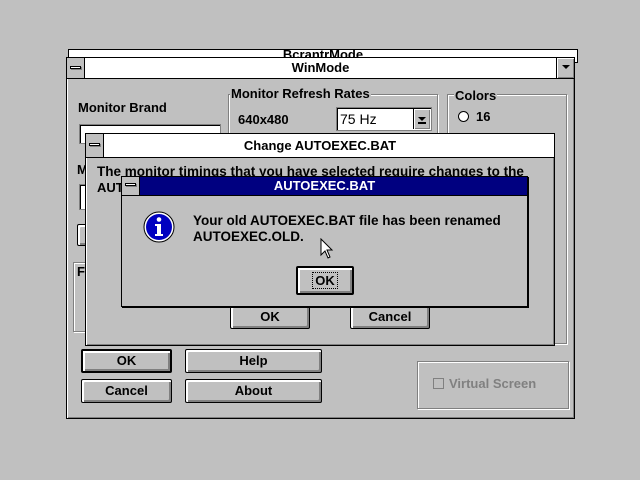  Describe the element at coordinates (476, 95) in the screenshot. I see `colors-group-label: Colors` at that location.